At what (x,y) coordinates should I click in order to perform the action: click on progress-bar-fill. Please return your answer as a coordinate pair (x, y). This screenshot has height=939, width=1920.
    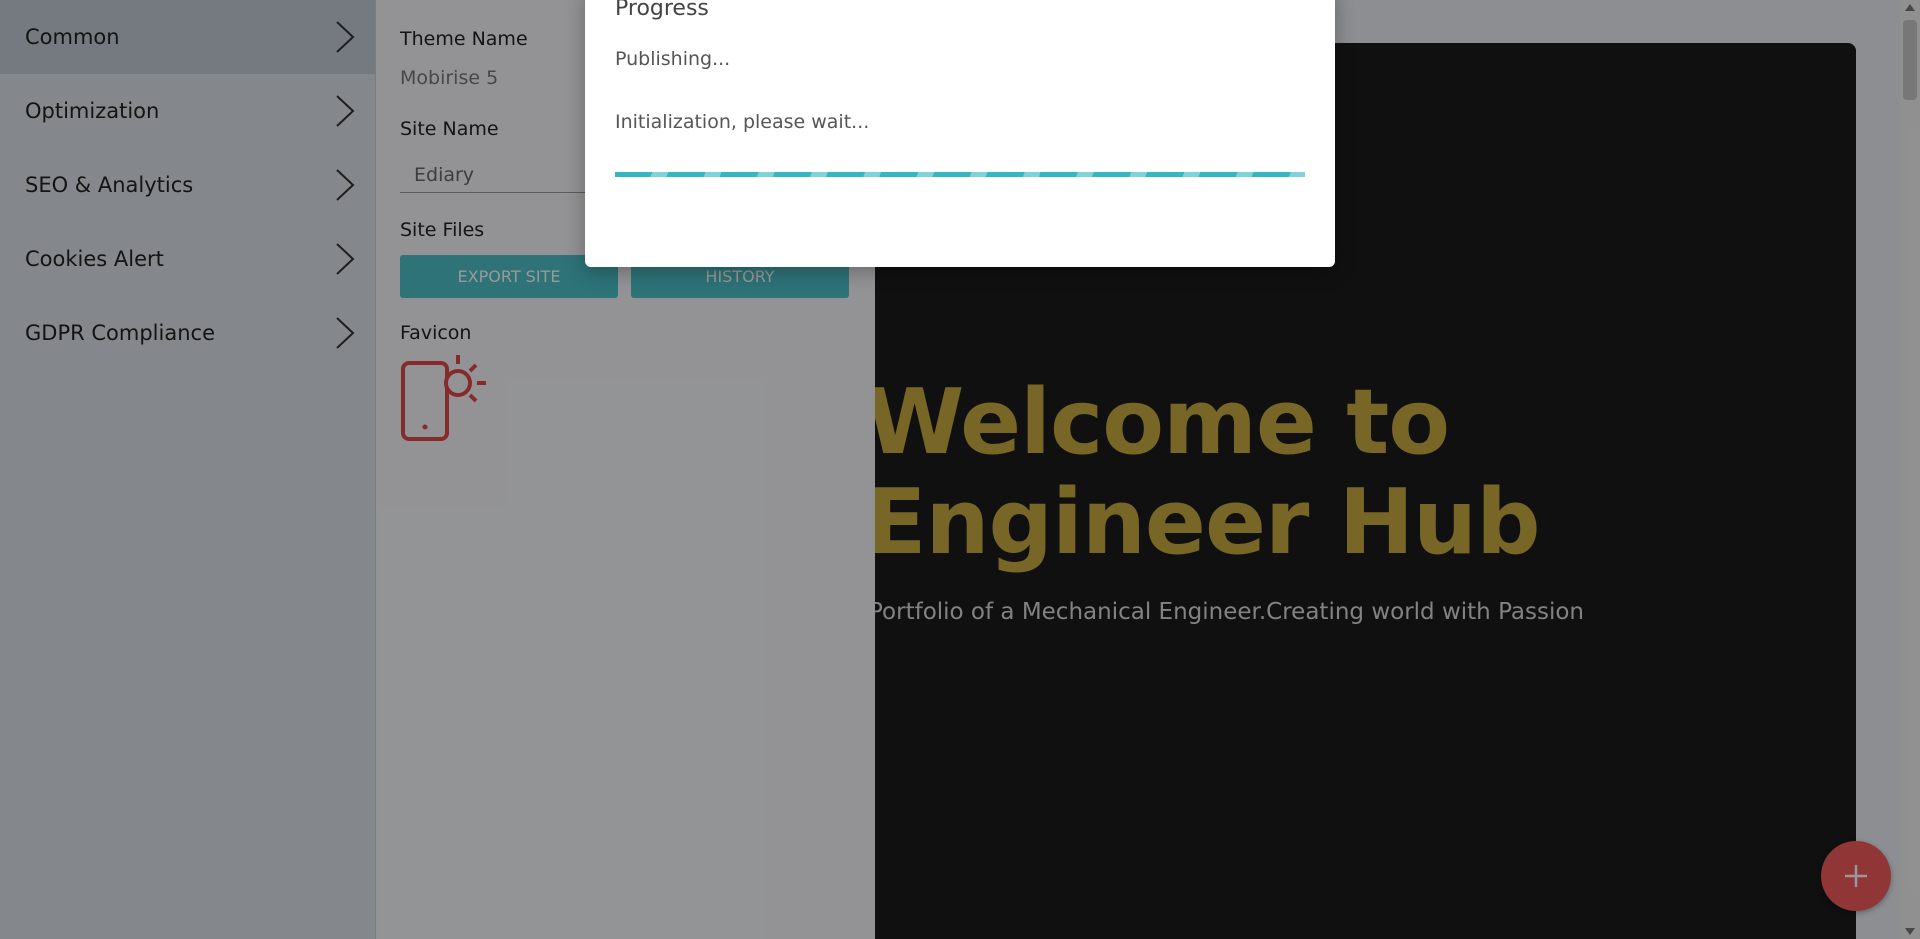
    Looking at the image, I should click on (960, 174).